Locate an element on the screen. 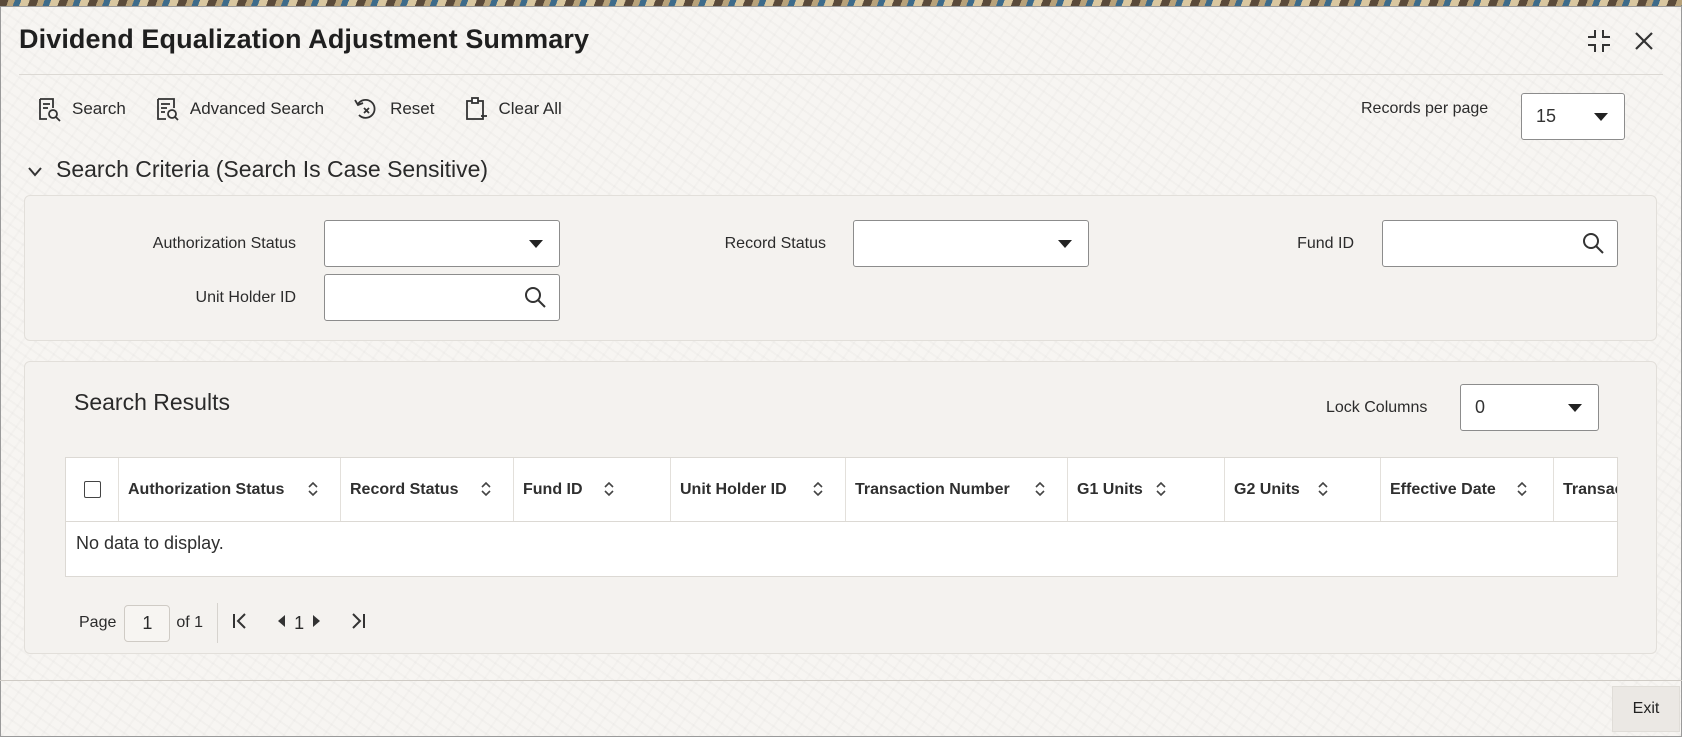 The width and height of the screenshot is (1682, 737). search-button: Search is located at coordinates (81, 109).